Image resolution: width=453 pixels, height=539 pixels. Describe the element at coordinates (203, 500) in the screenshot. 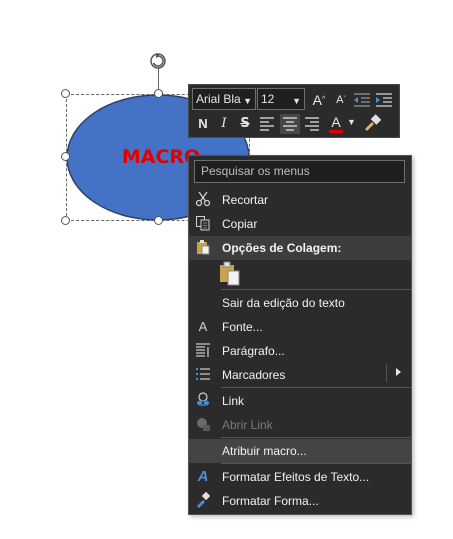

I see `format-shape-icon` at that location.